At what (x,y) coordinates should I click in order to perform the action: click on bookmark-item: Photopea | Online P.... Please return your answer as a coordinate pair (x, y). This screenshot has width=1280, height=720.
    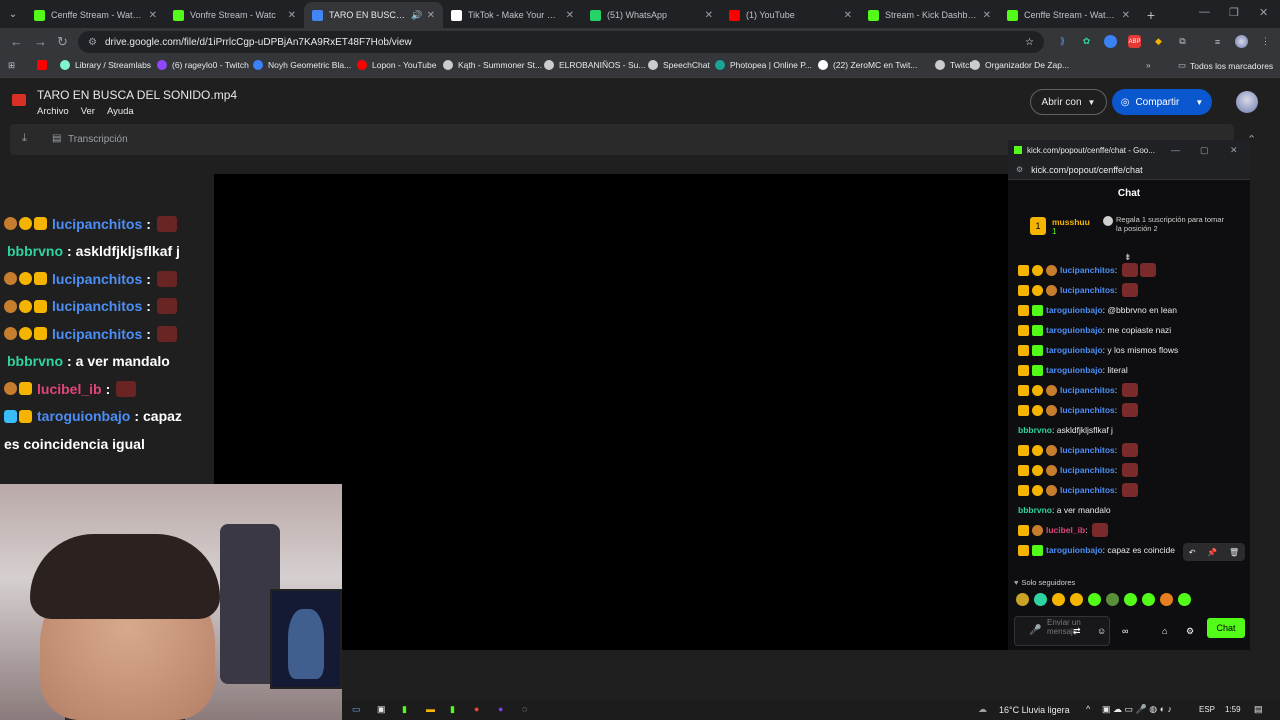
    Looking at the image, I should click on (763, 65).